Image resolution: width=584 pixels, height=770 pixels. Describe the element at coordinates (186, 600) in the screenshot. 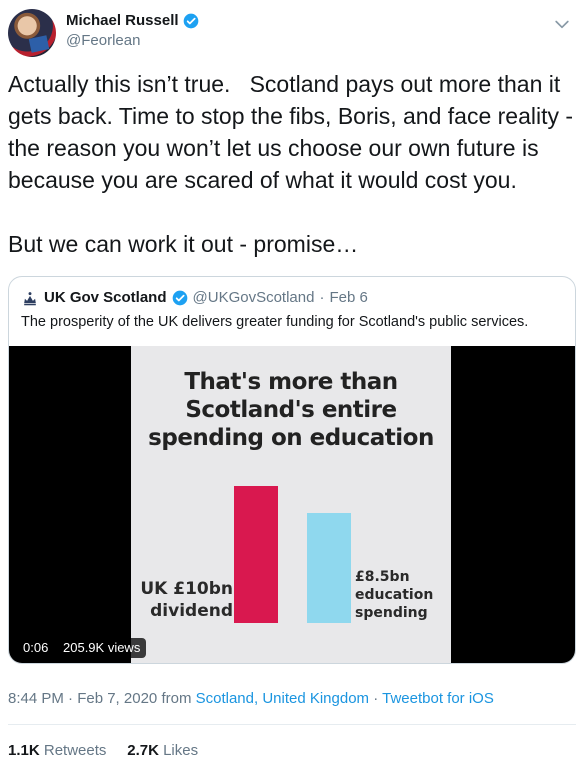

I see `dividend-label: UK £10bn dividend` at that location.